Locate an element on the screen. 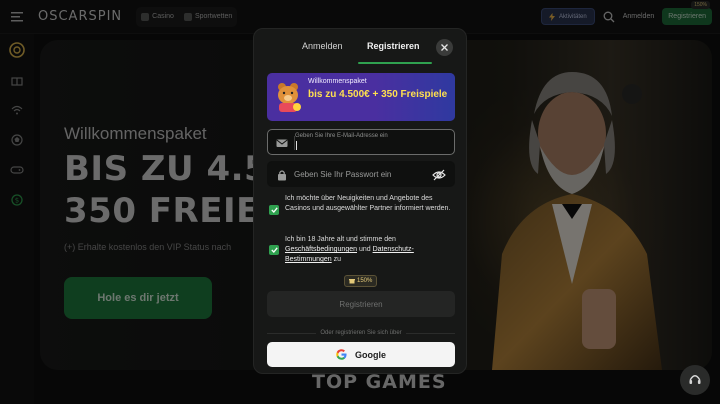 Image resolution: width=720 pixels, height=404 pixels. social-divider-text: Oder registrieren Sie sich über is located at coordinates (361, 333).